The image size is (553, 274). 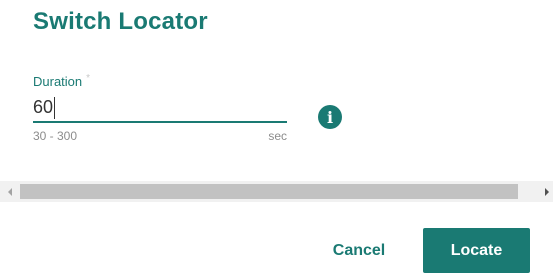 What do you see at coordinates (58, 81) in the screenshot?
I see `duration-label-text: Duration` at bounding box center [58, 81].